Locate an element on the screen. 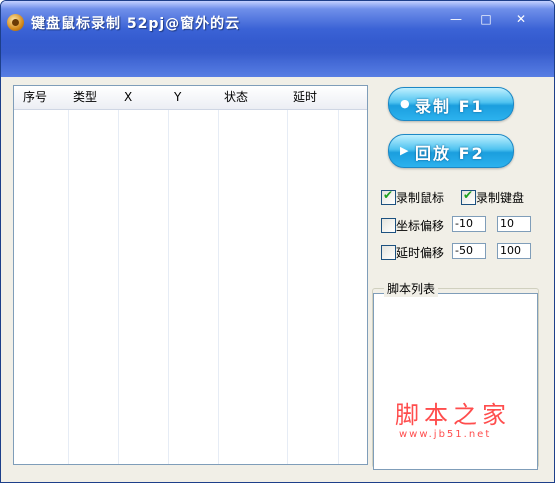 This screenshot has height=483, width=555. minimize-button: — is located at coordinates (456, 19).